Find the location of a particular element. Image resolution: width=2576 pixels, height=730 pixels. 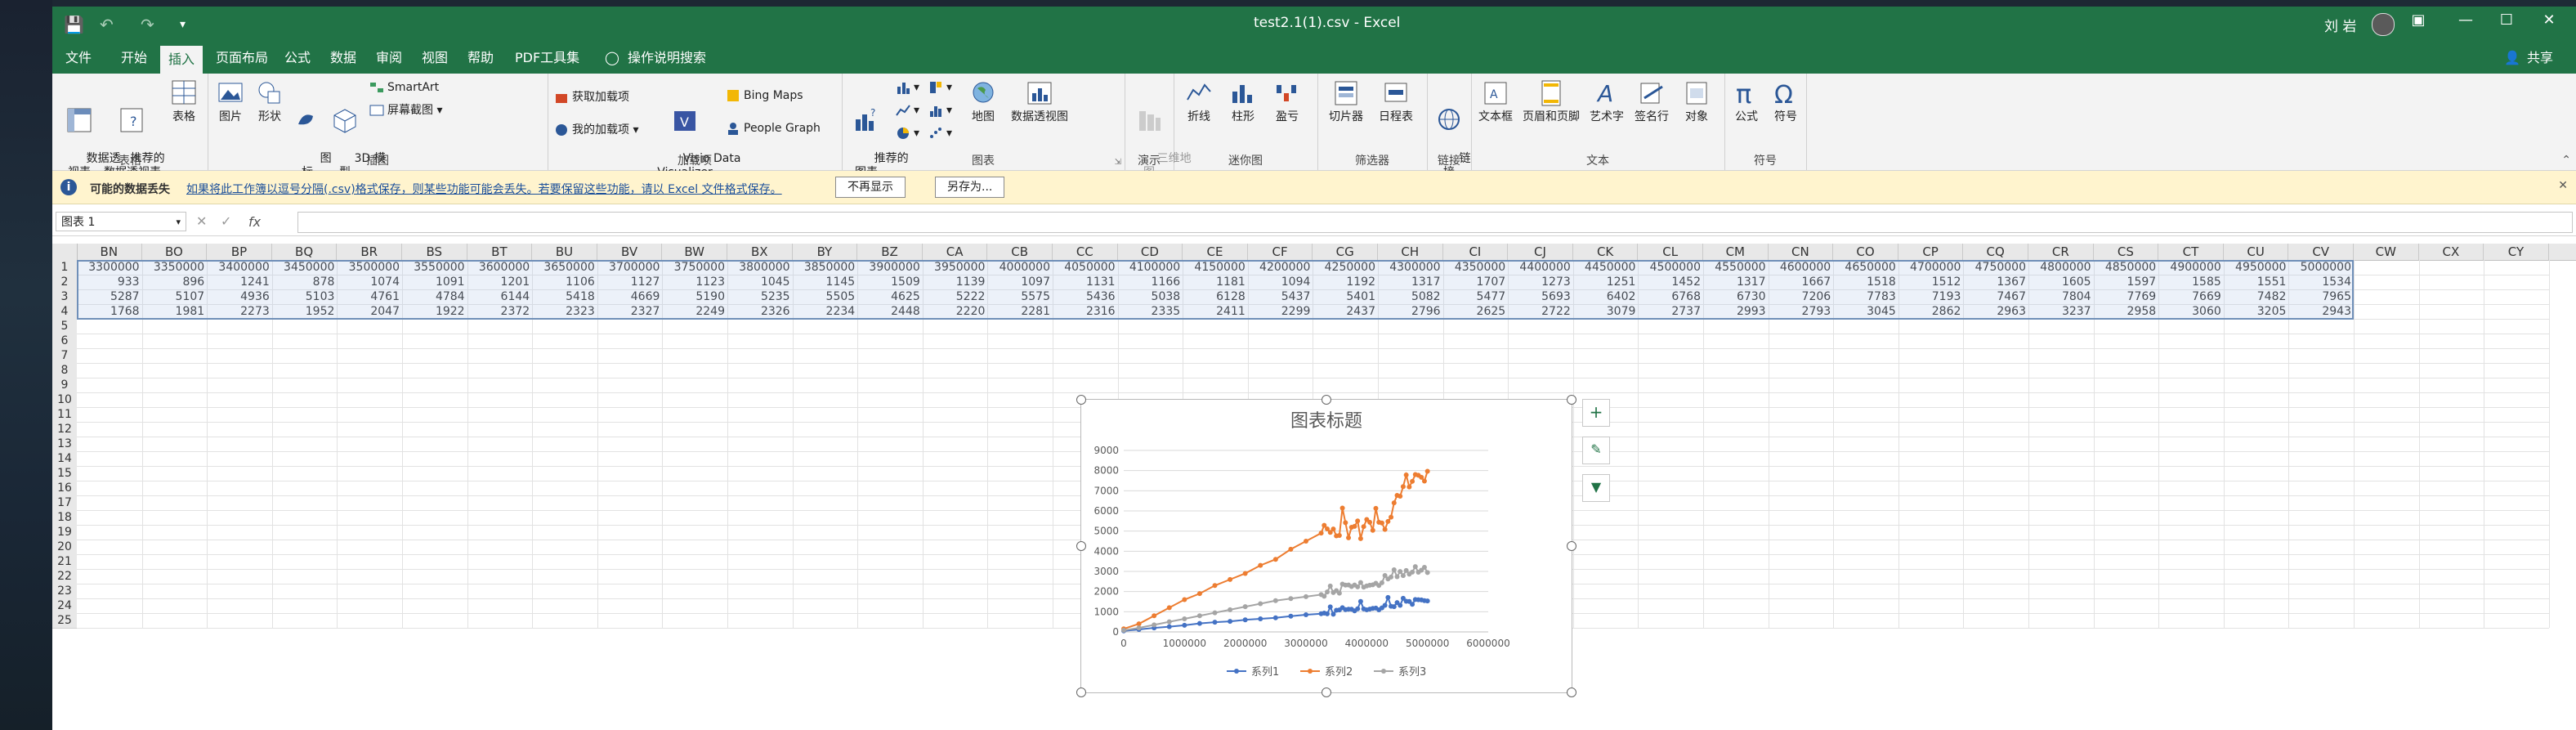

signature-line-button: 签名行 is located at coordinates (1652, 101).